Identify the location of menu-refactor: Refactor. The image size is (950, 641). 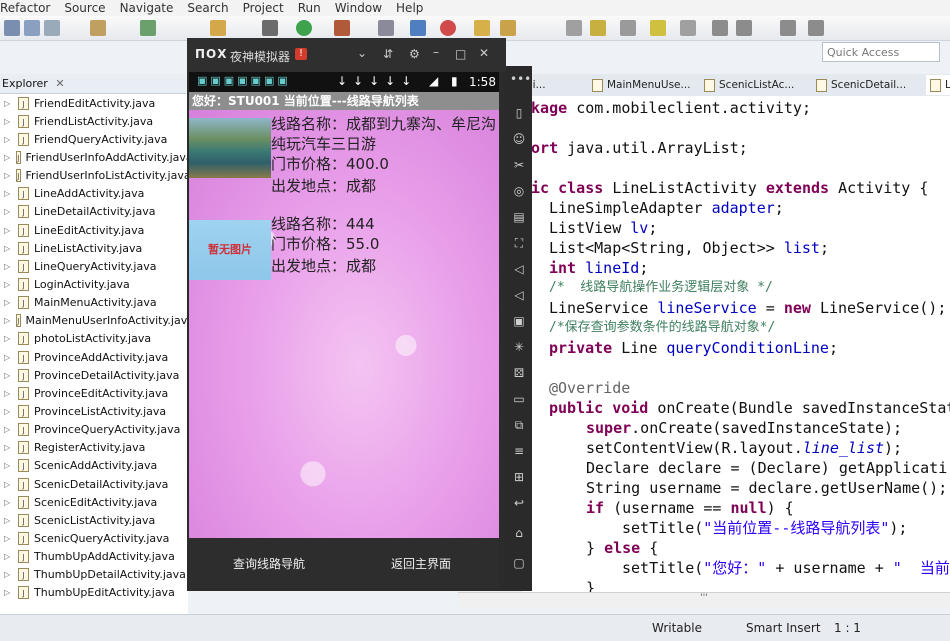
(25, 8).